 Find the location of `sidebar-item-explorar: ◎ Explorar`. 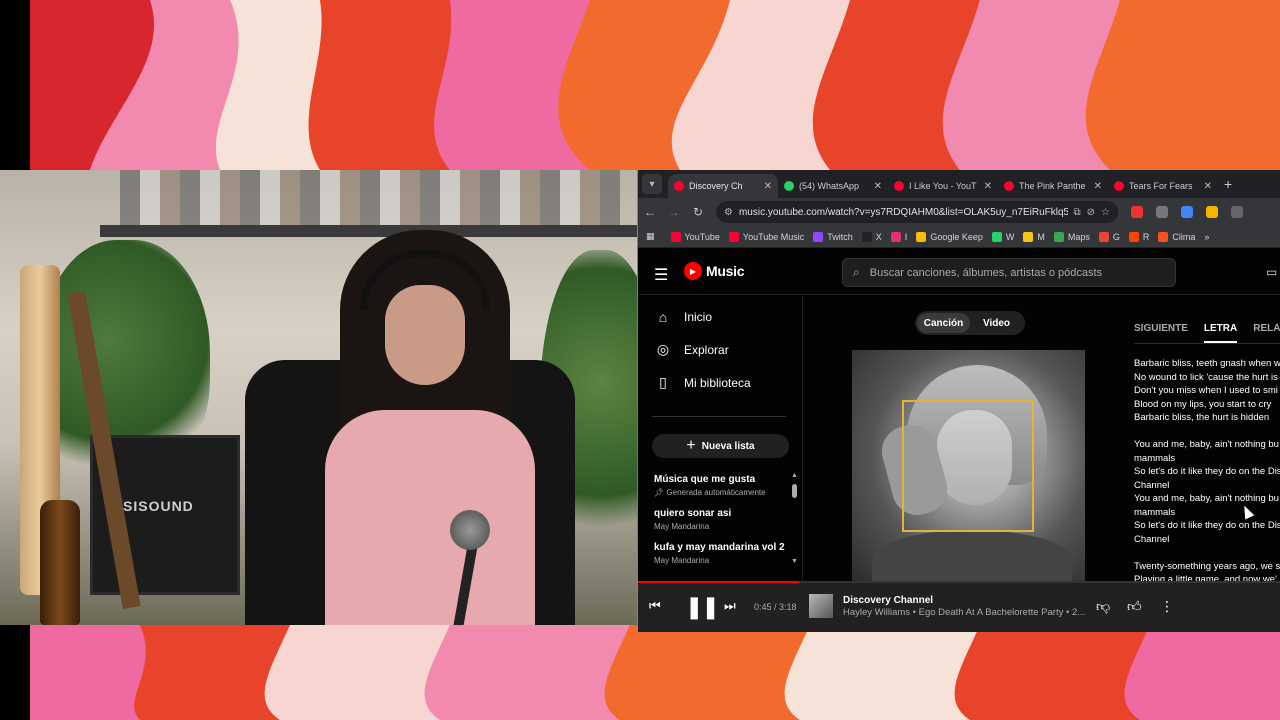

sidebar-item-explorar: ◎ Explorar is located at coordinates (720, 349).